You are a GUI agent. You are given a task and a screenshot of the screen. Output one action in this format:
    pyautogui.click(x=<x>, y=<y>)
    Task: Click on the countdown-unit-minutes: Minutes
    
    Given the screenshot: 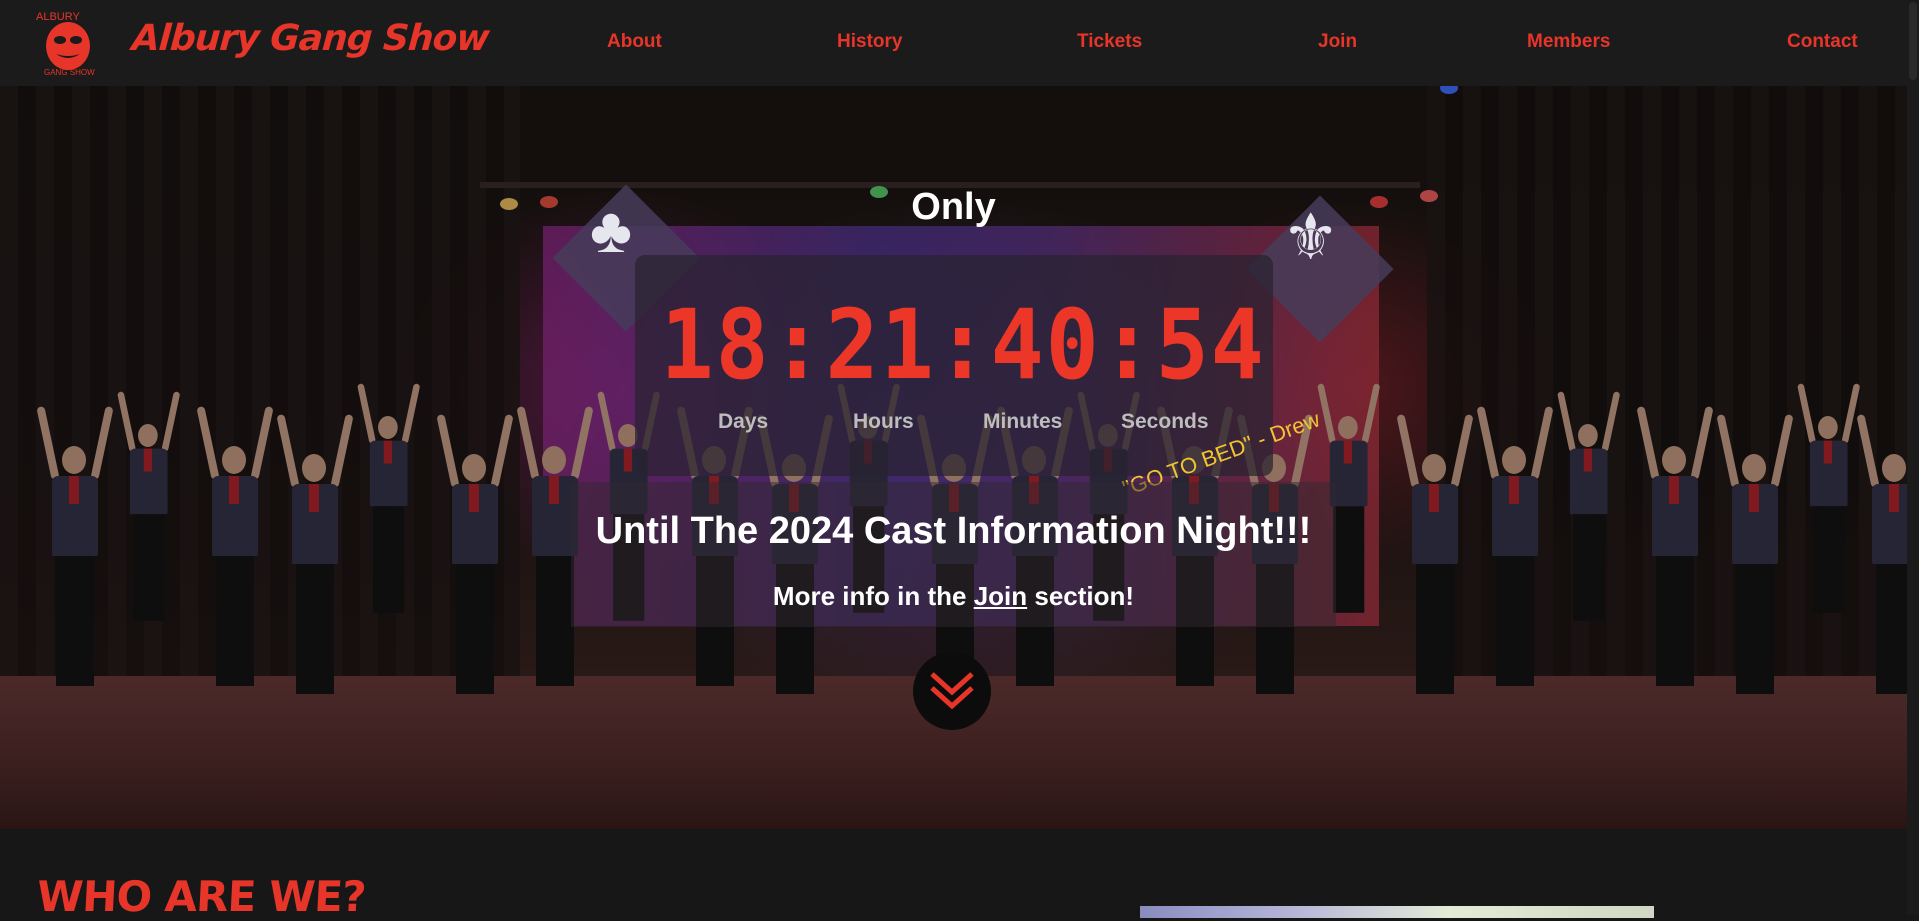 What is the action you would take?
    pyautogui.click(x=1023, y=421)
    